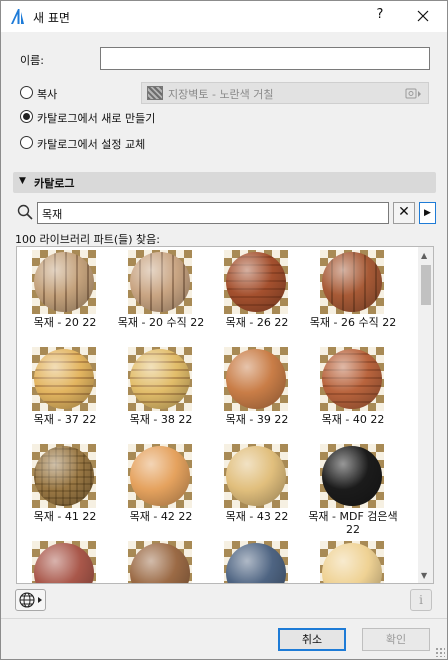  I want to click on library-part-item: 목재 - 39 22, so click(257, 392).